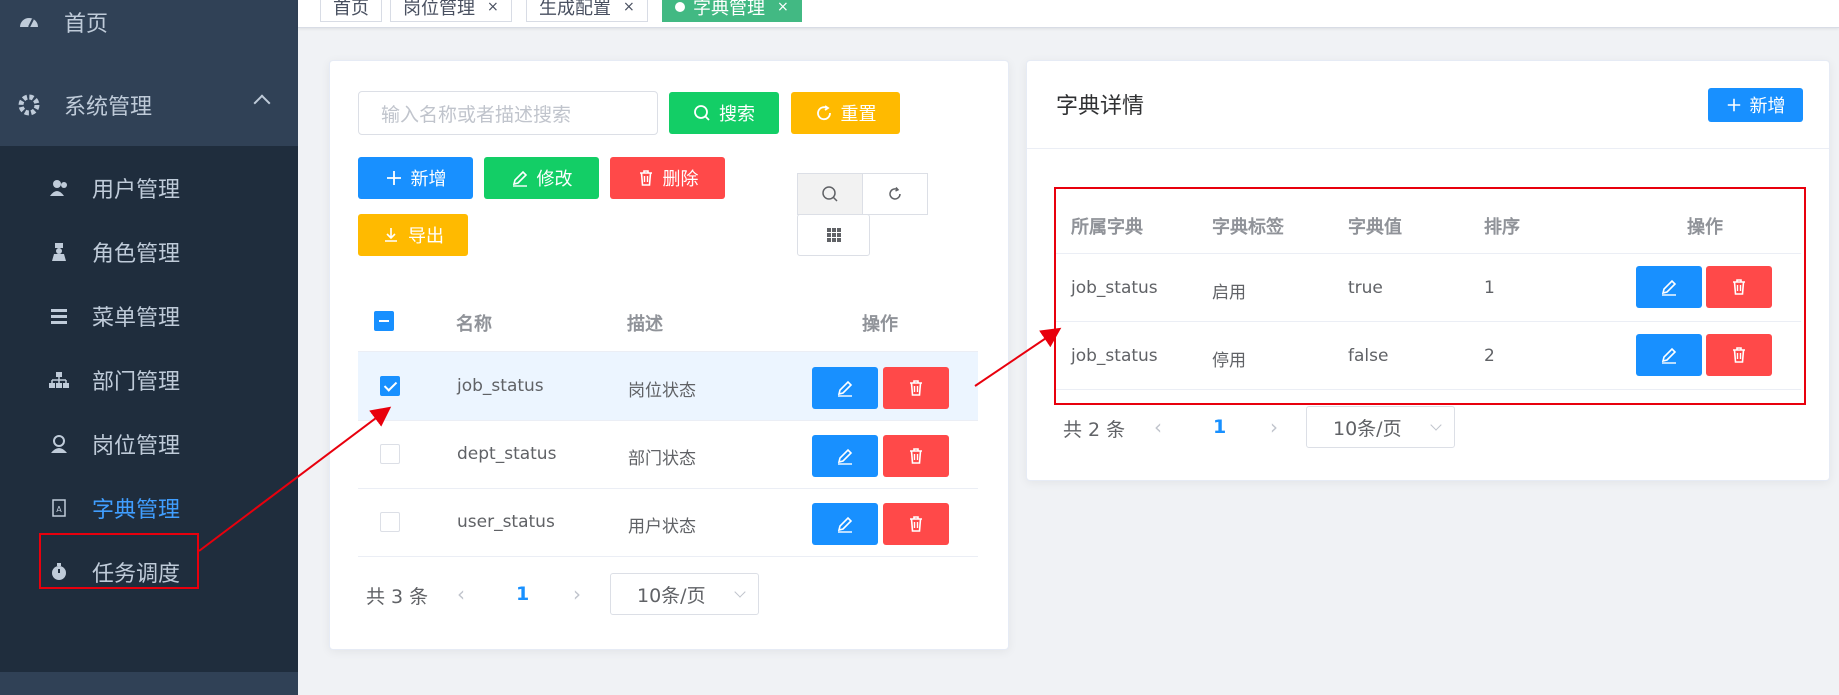 The height and width of the screenshot is (695, 1839). I want to click on grid-icon, so click(833, 235).